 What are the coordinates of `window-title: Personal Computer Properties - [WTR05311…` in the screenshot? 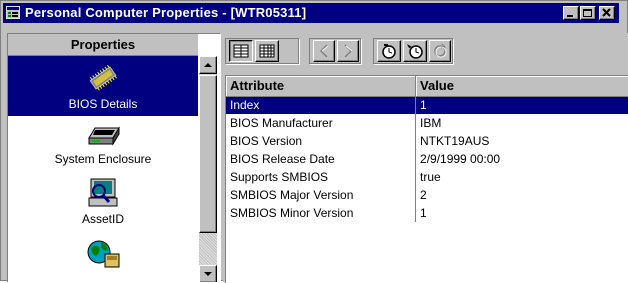 It's located at (166, 12).